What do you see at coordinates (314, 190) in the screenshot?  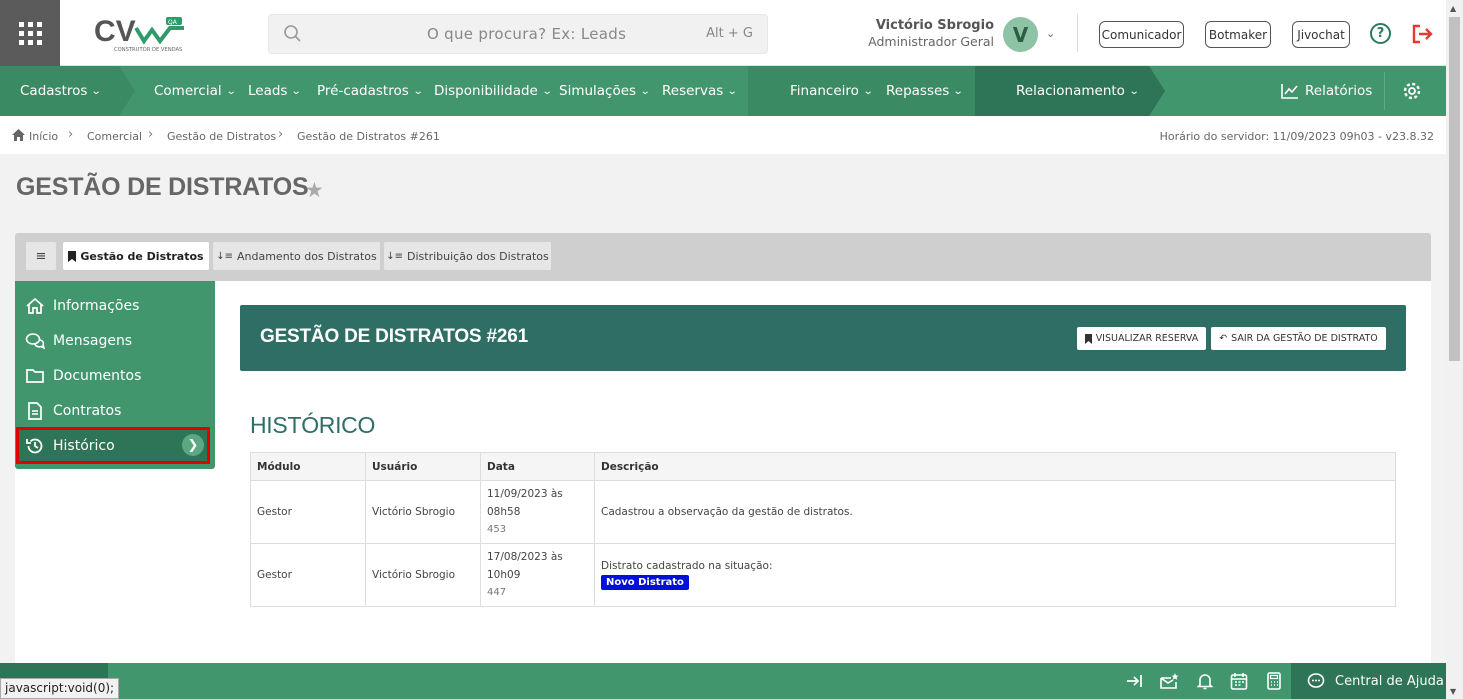 I see `star-icon: ★` at bounding box center [314, 190].